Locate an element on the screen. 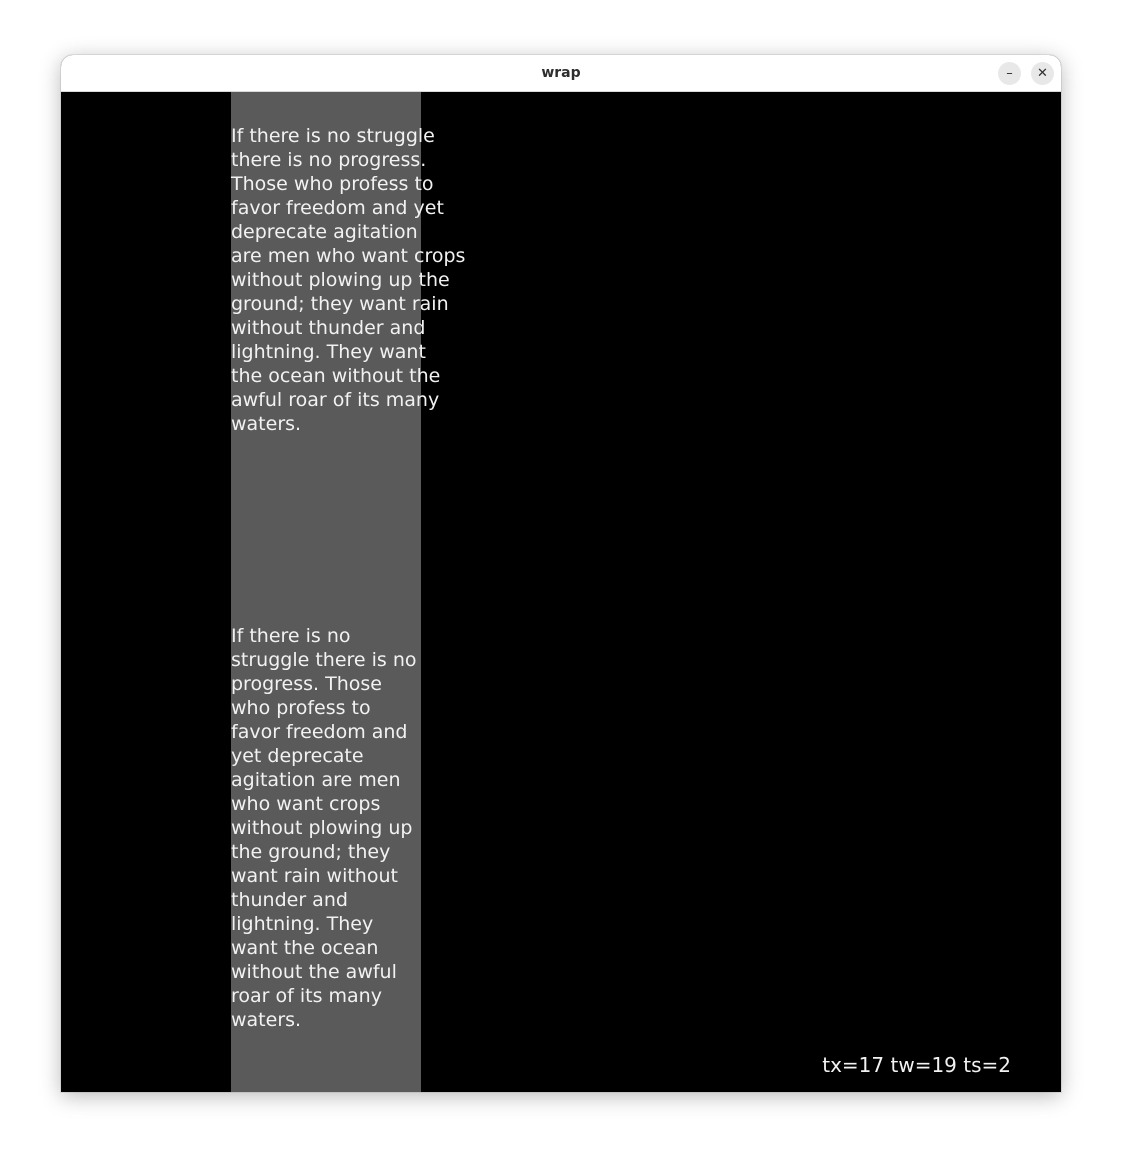 The width and height of the screenshot is (1122, 1159). close-icon: ✕ is located at coordinates (1042, 73).